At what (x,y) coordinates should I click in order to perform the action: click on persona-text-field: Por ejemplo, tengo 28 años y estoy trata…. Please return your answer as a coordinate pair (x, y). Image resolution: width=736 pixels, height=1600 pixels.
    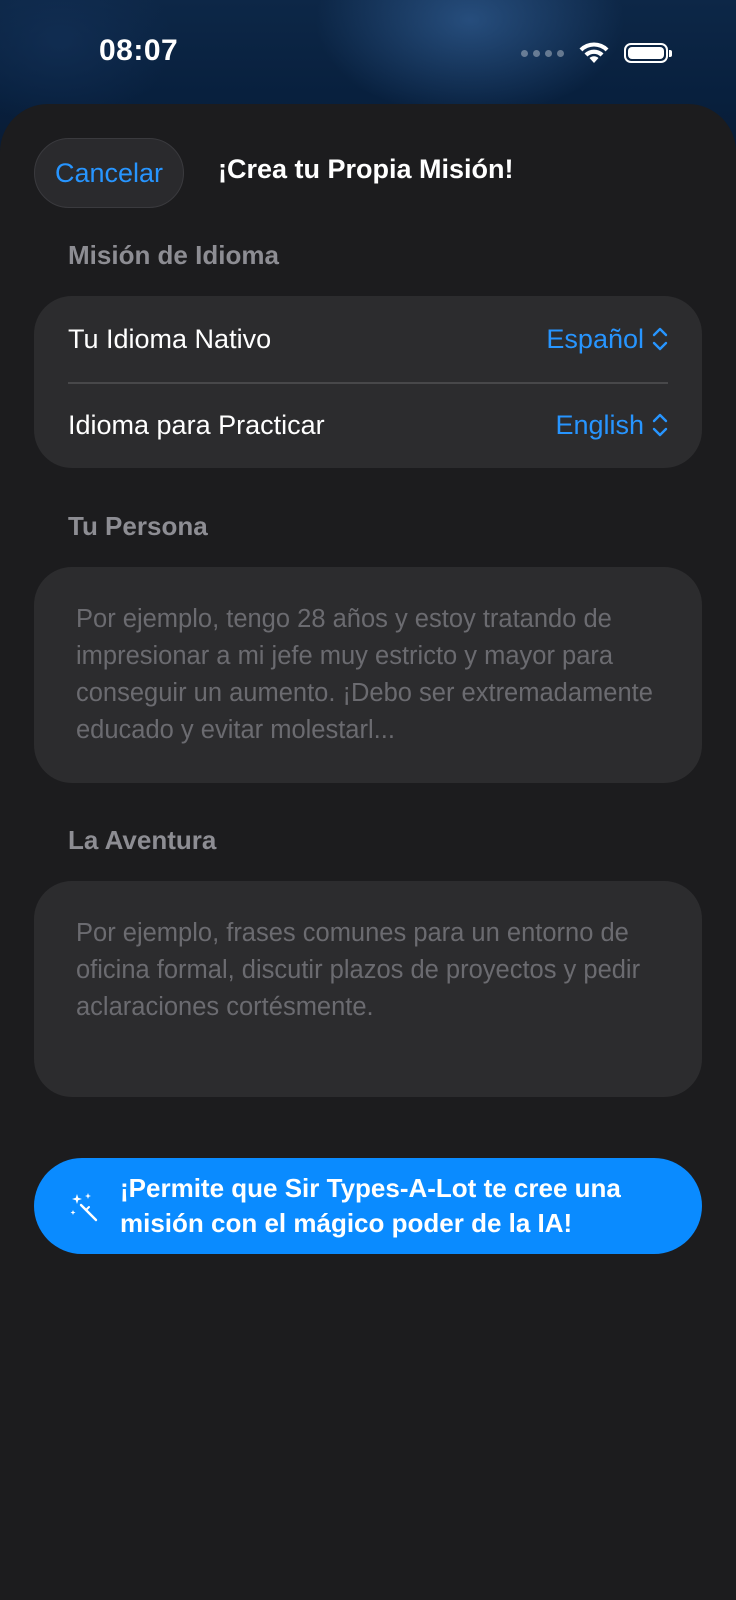
    Looking at the image, I should click on (368, 675).